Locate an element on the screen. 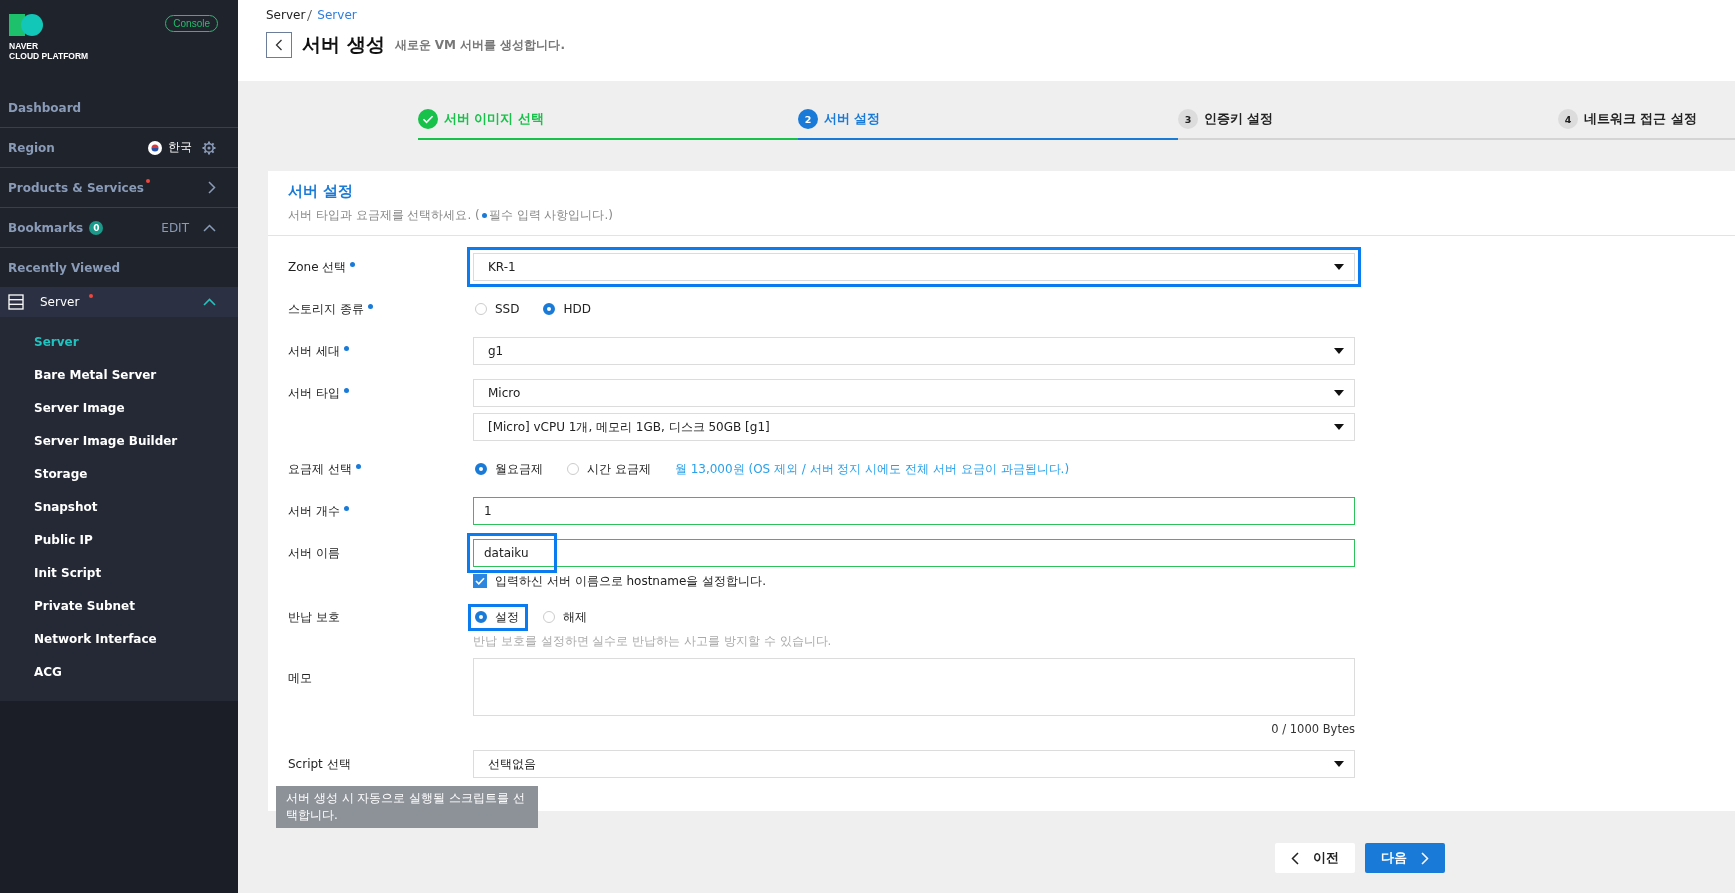 This screenshot has height=893, width=1735. field-label: 반납 보호 is located at coordinates (314, 617).